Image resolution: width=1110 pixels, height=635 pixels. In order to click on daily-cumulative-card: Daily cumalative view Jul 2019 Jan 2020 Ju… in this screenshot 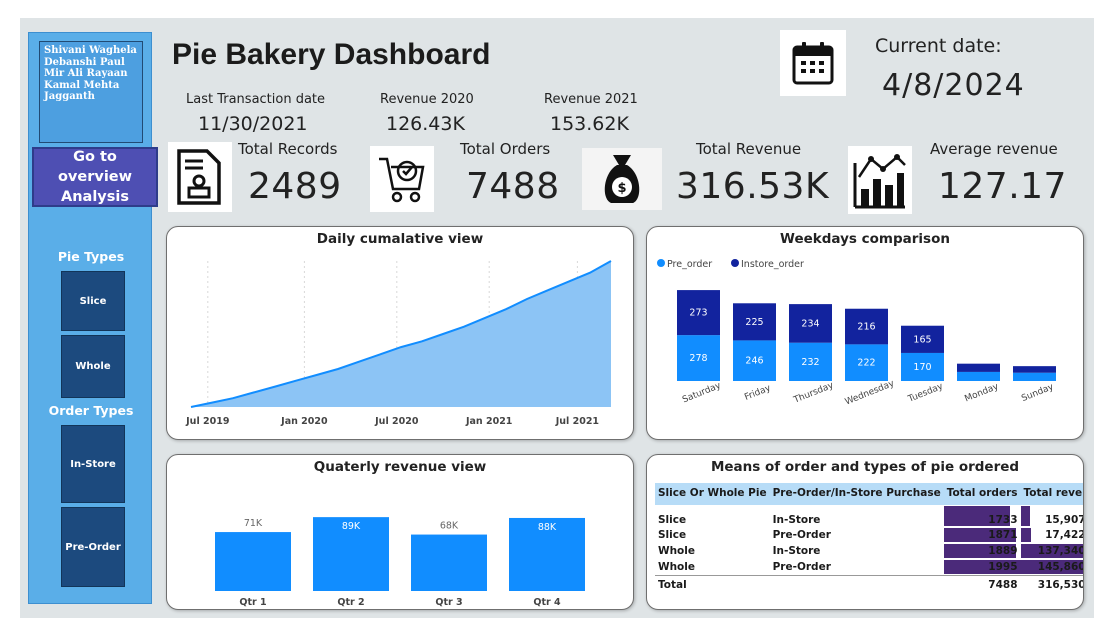, I will do `click(400, 333)`.